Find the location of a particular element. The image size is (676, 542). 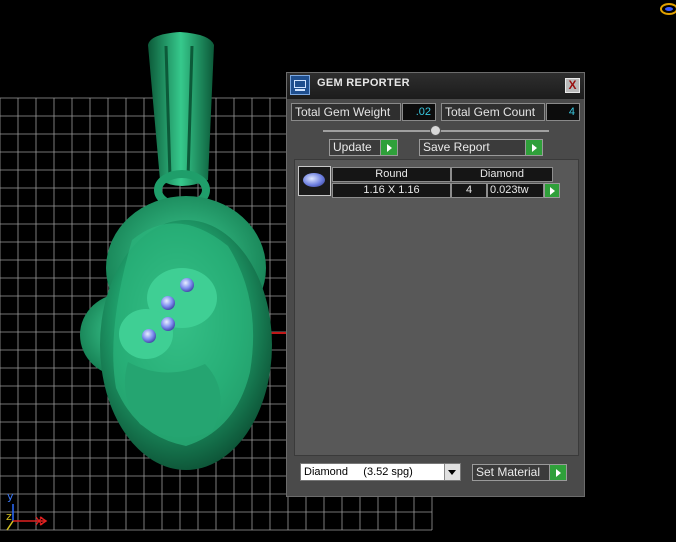

save-report-button: Save Report is located at coordinates (481, 147).